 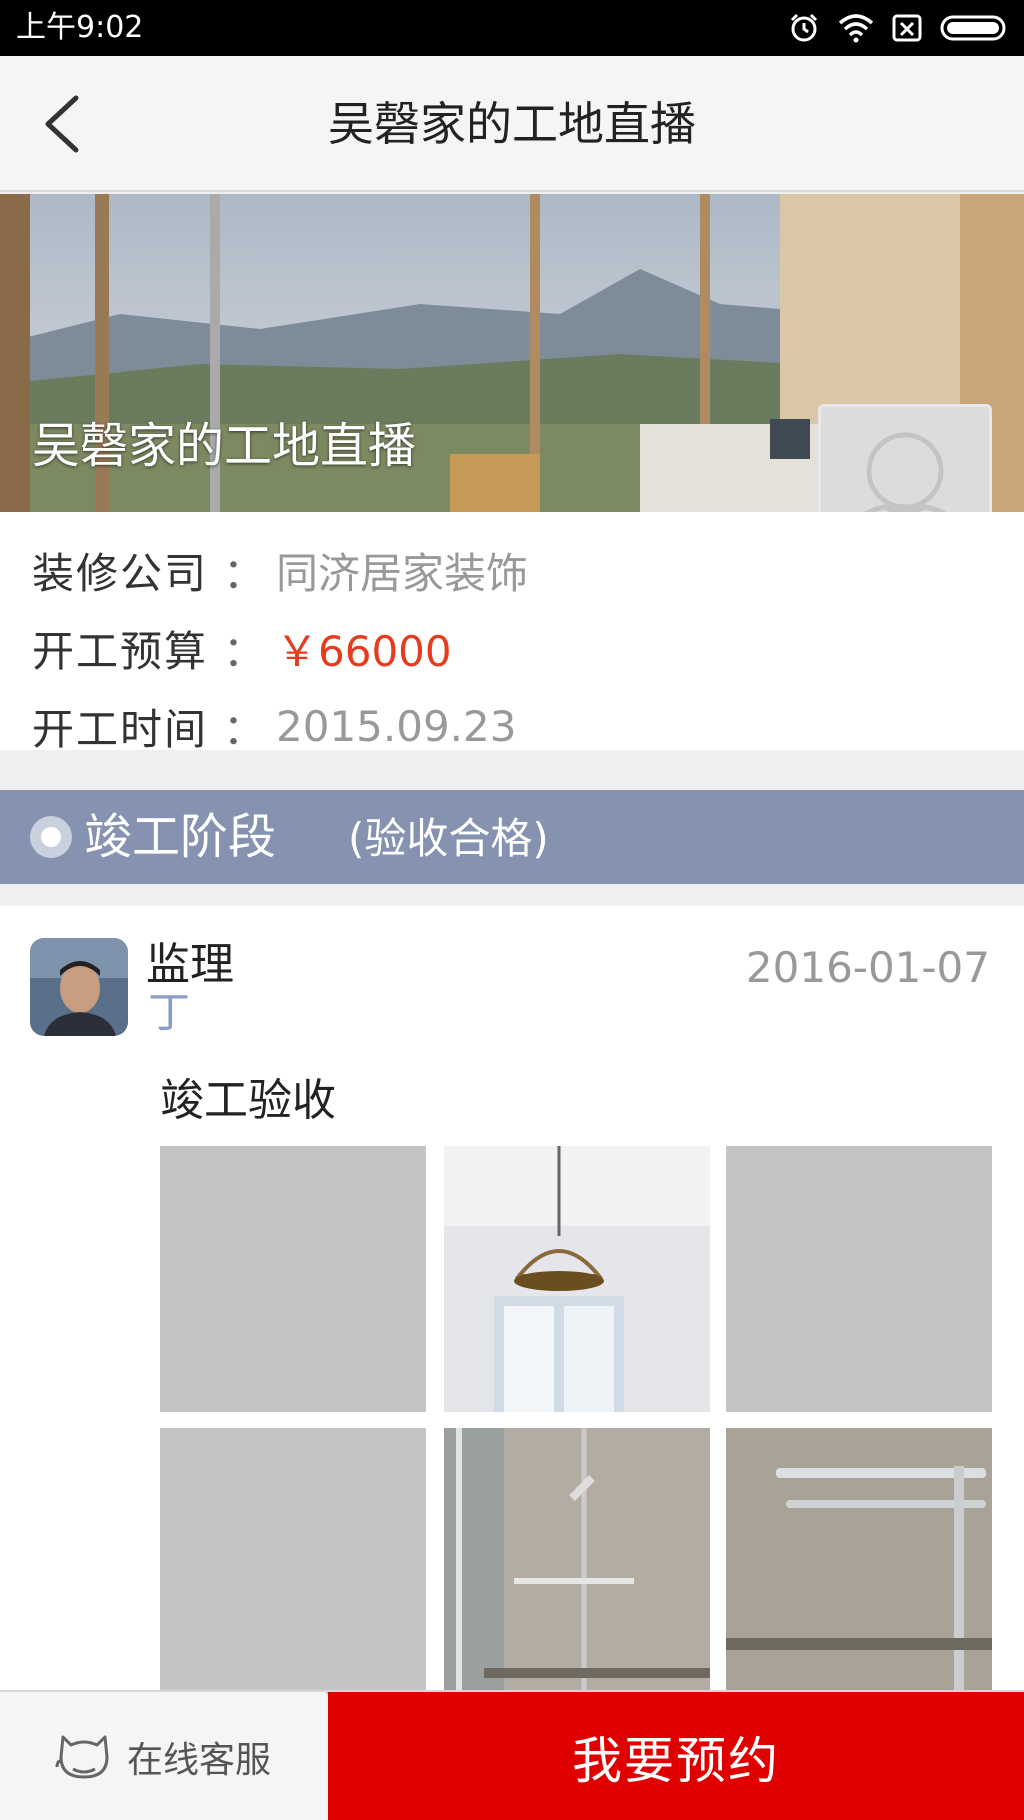 I want to click on wifi-icon, so click(x=856, y=28).